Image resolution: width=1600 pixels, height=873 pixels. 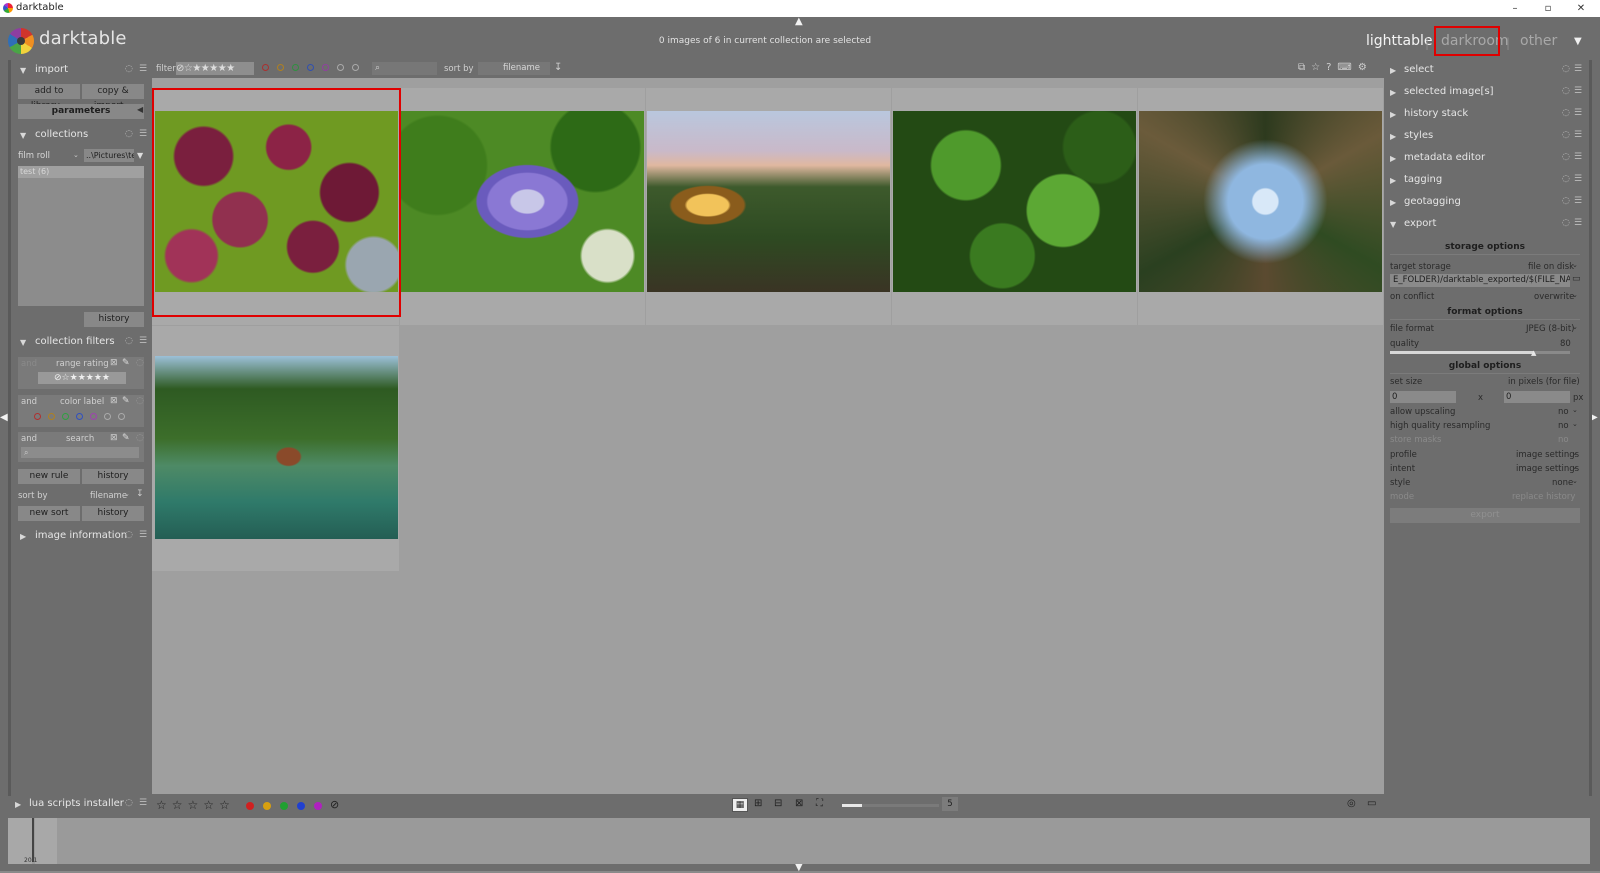 What do you see at coordinates (250, 806) in the screenshot?
I see `red-label-dot-icon` at bounding box center [250, 806].